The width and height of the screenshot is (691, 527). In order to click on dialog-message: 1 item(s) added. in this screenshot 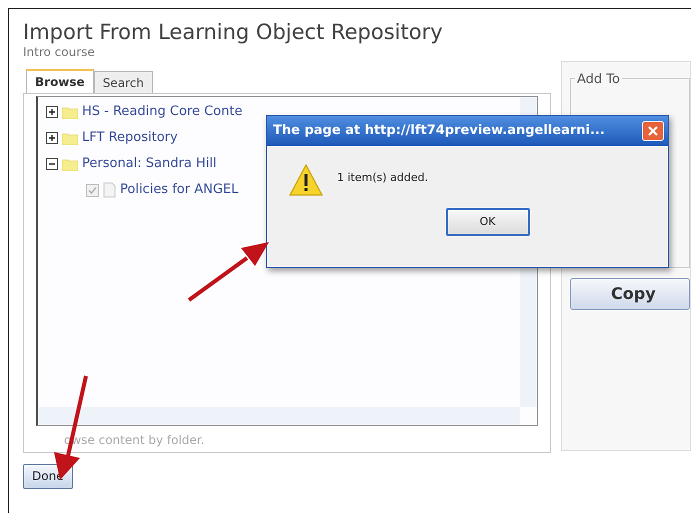, I will do `click(382, 178)`.